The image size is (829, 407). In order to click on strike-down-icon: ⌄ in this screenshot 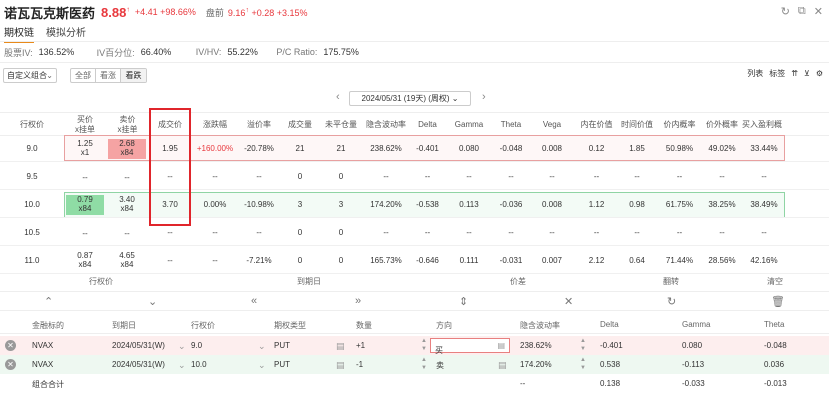, I will do `click(152, 301)`.